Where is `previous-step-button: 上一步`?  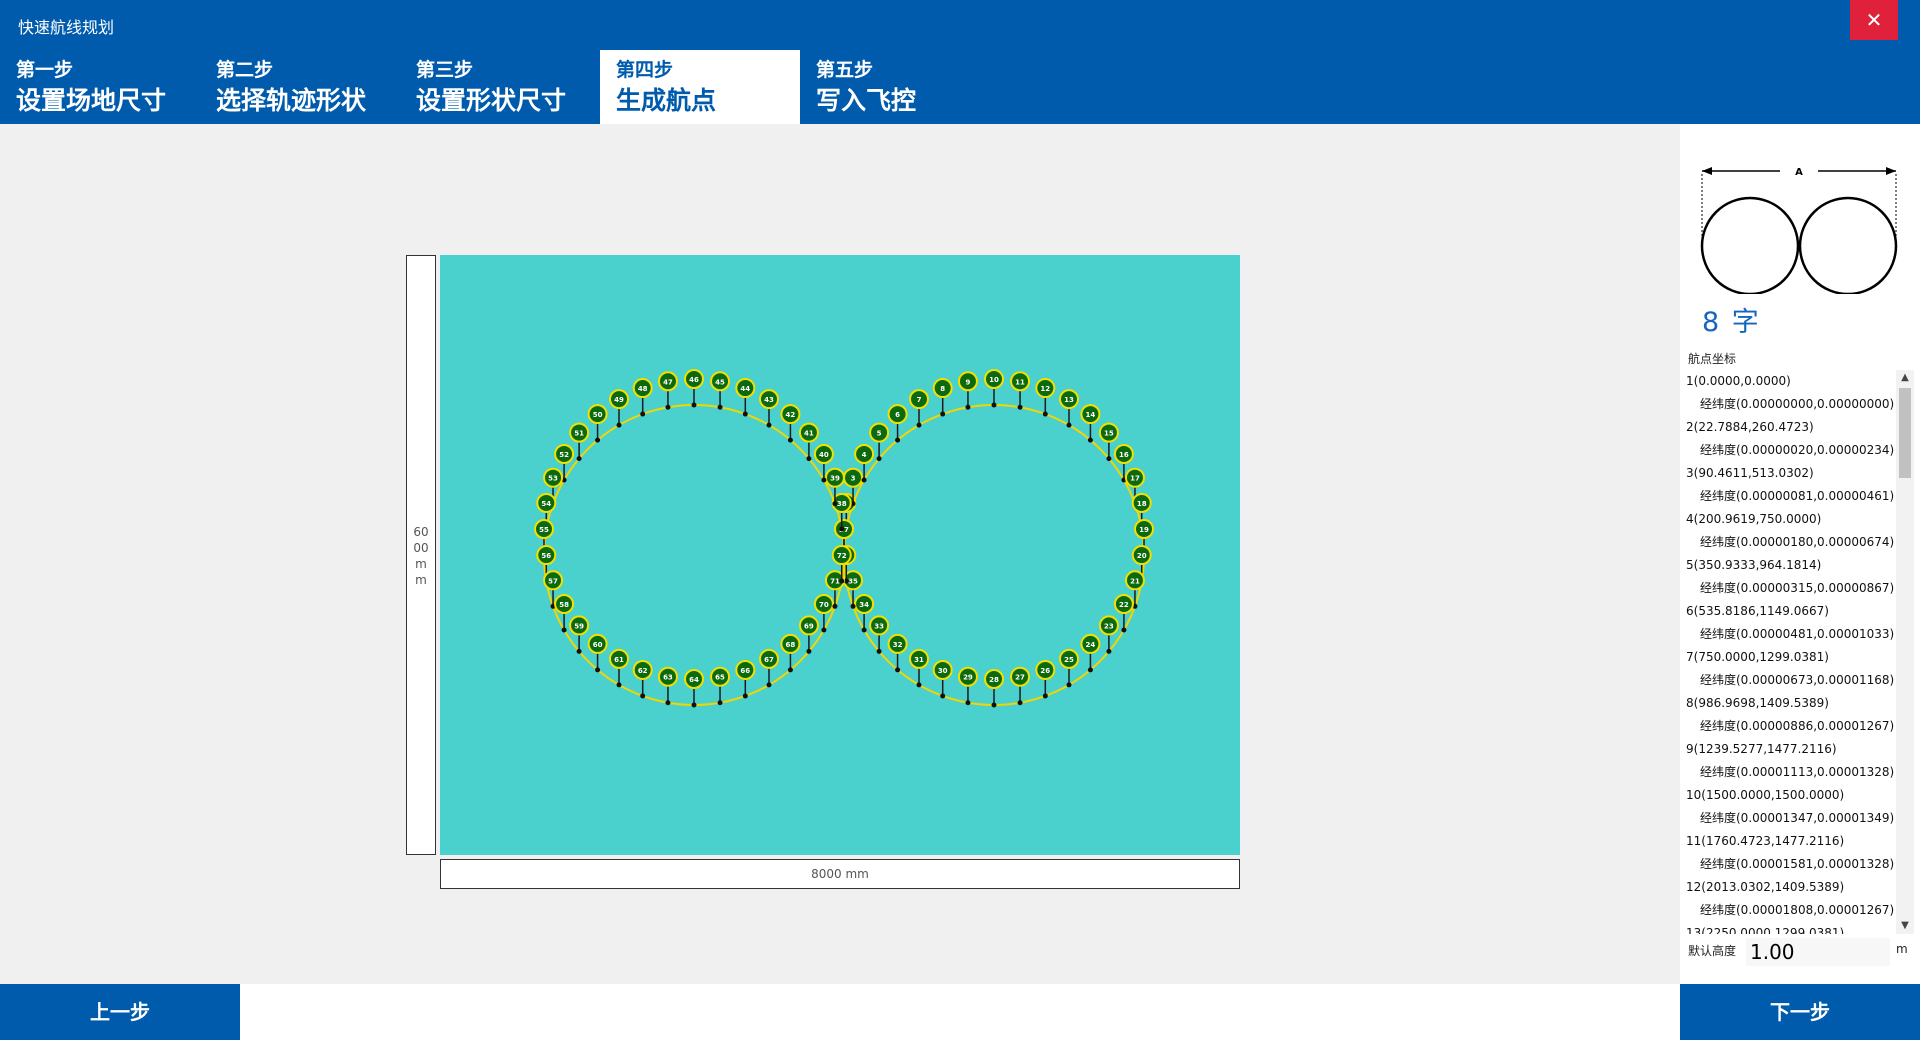
previous-step-button: 上一步 is located at coordinates (120, 1012).